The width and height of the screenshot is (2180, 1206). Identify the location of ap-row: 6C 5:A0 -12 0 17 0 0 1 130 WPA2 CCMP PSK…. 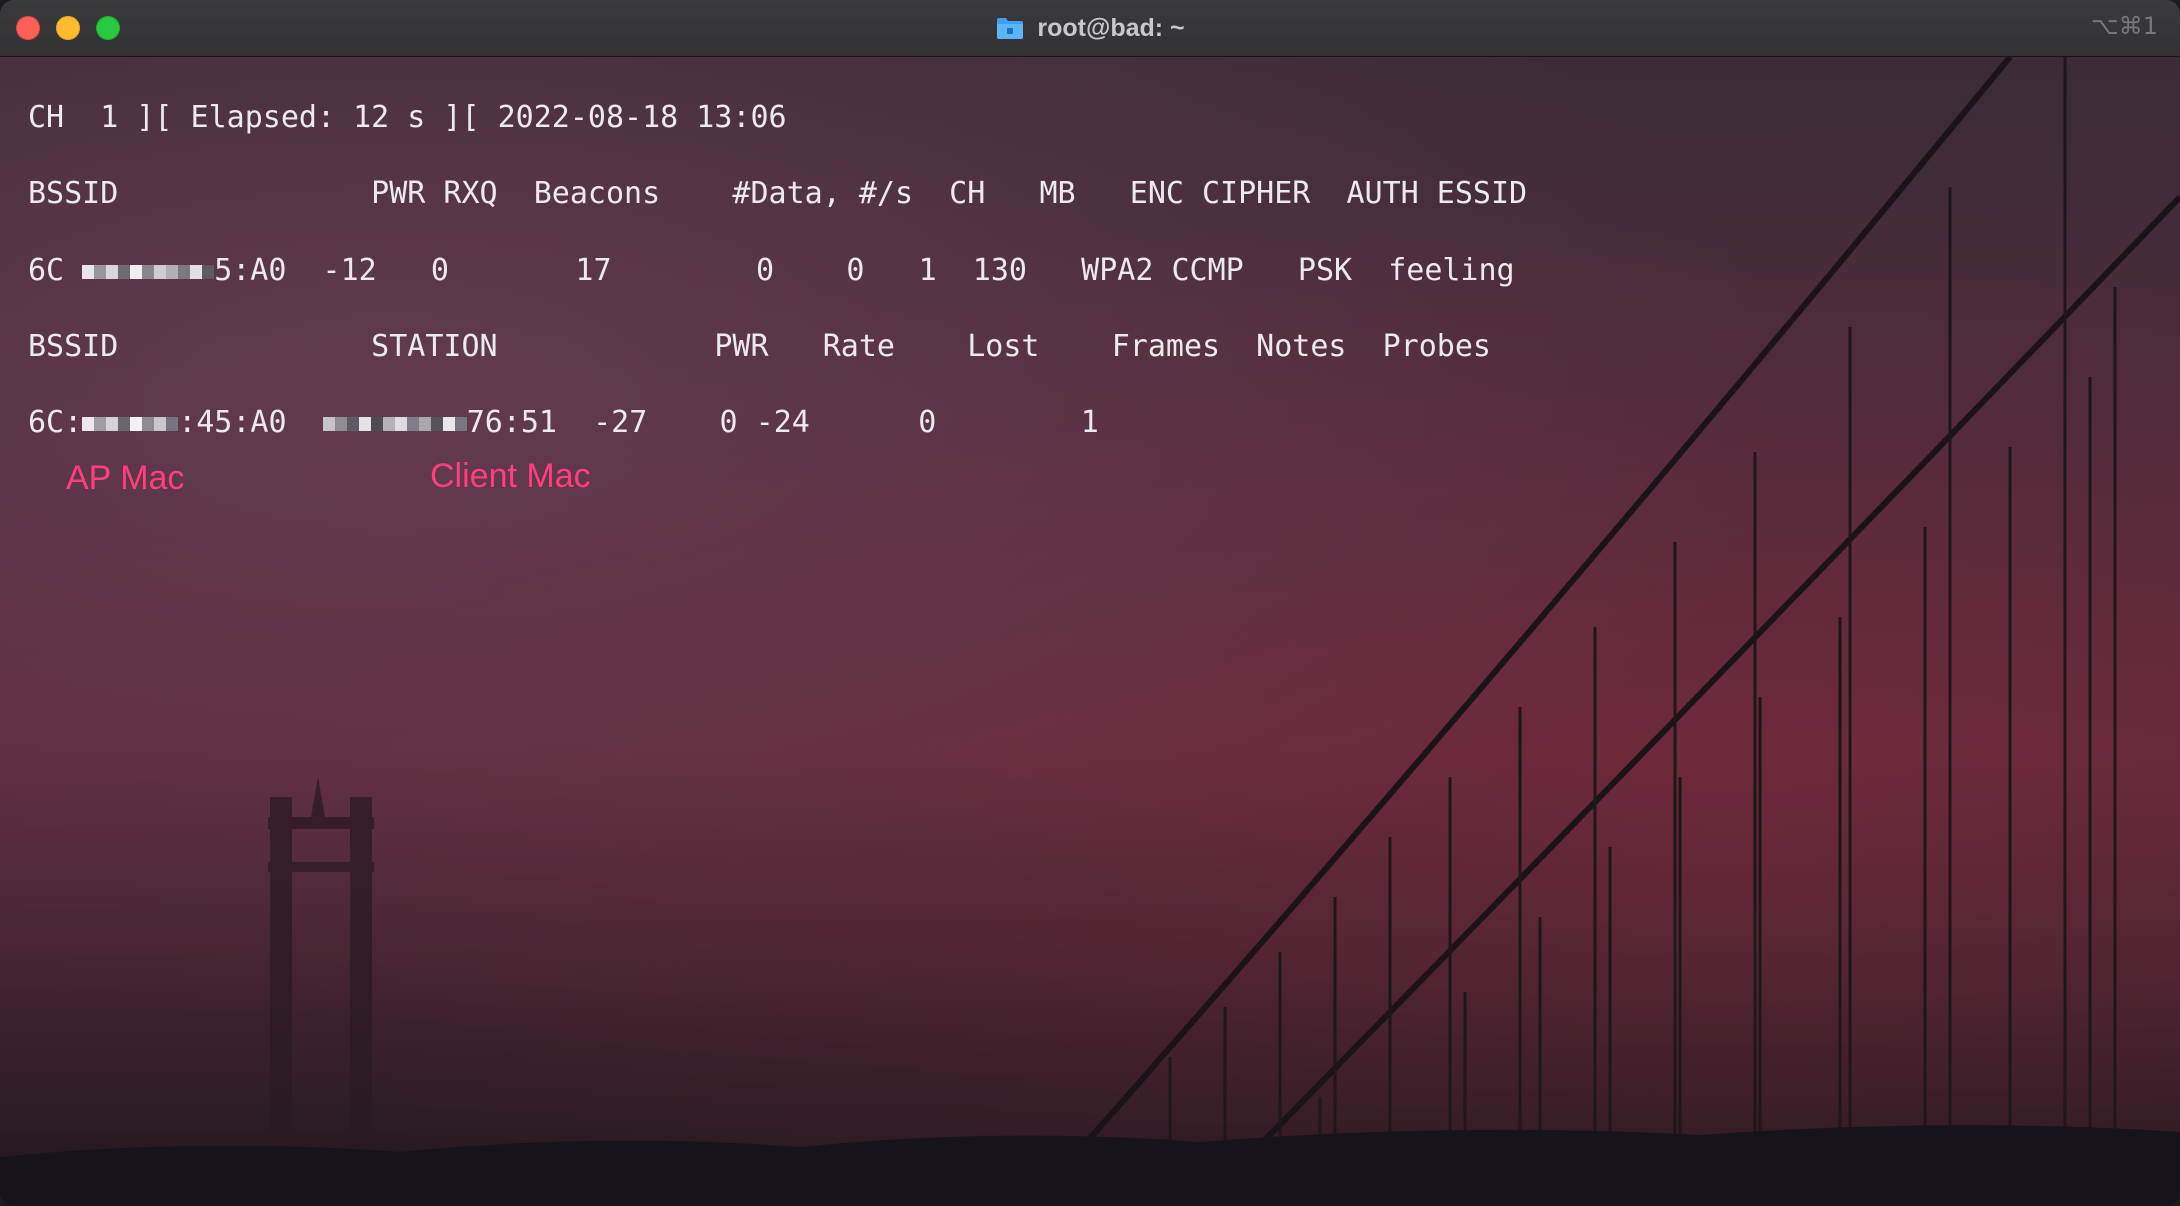
(771, 270).